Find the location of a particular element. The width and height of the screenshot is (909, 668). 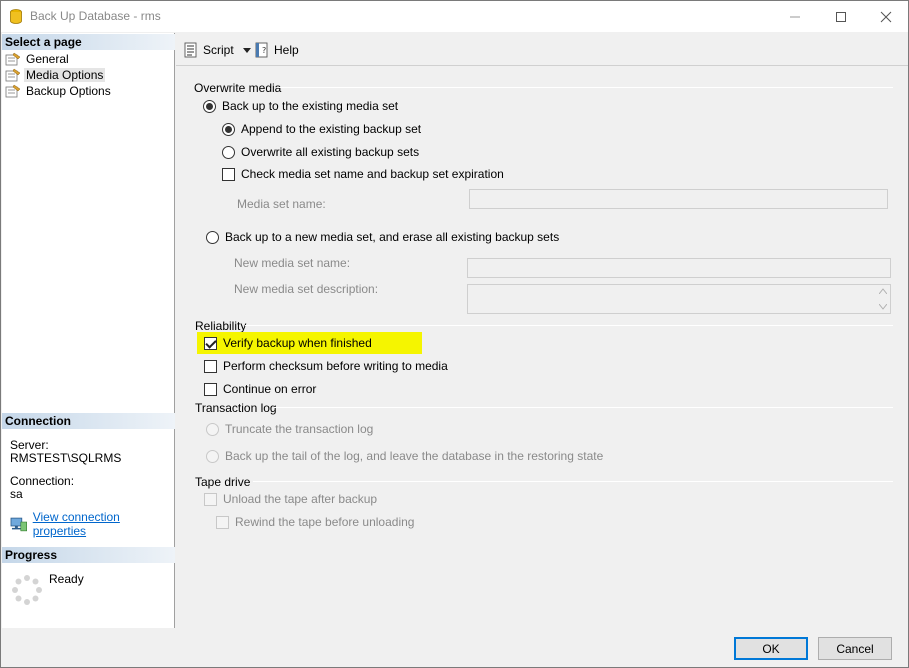

script-label: Script is located at coordinates (218, 50).